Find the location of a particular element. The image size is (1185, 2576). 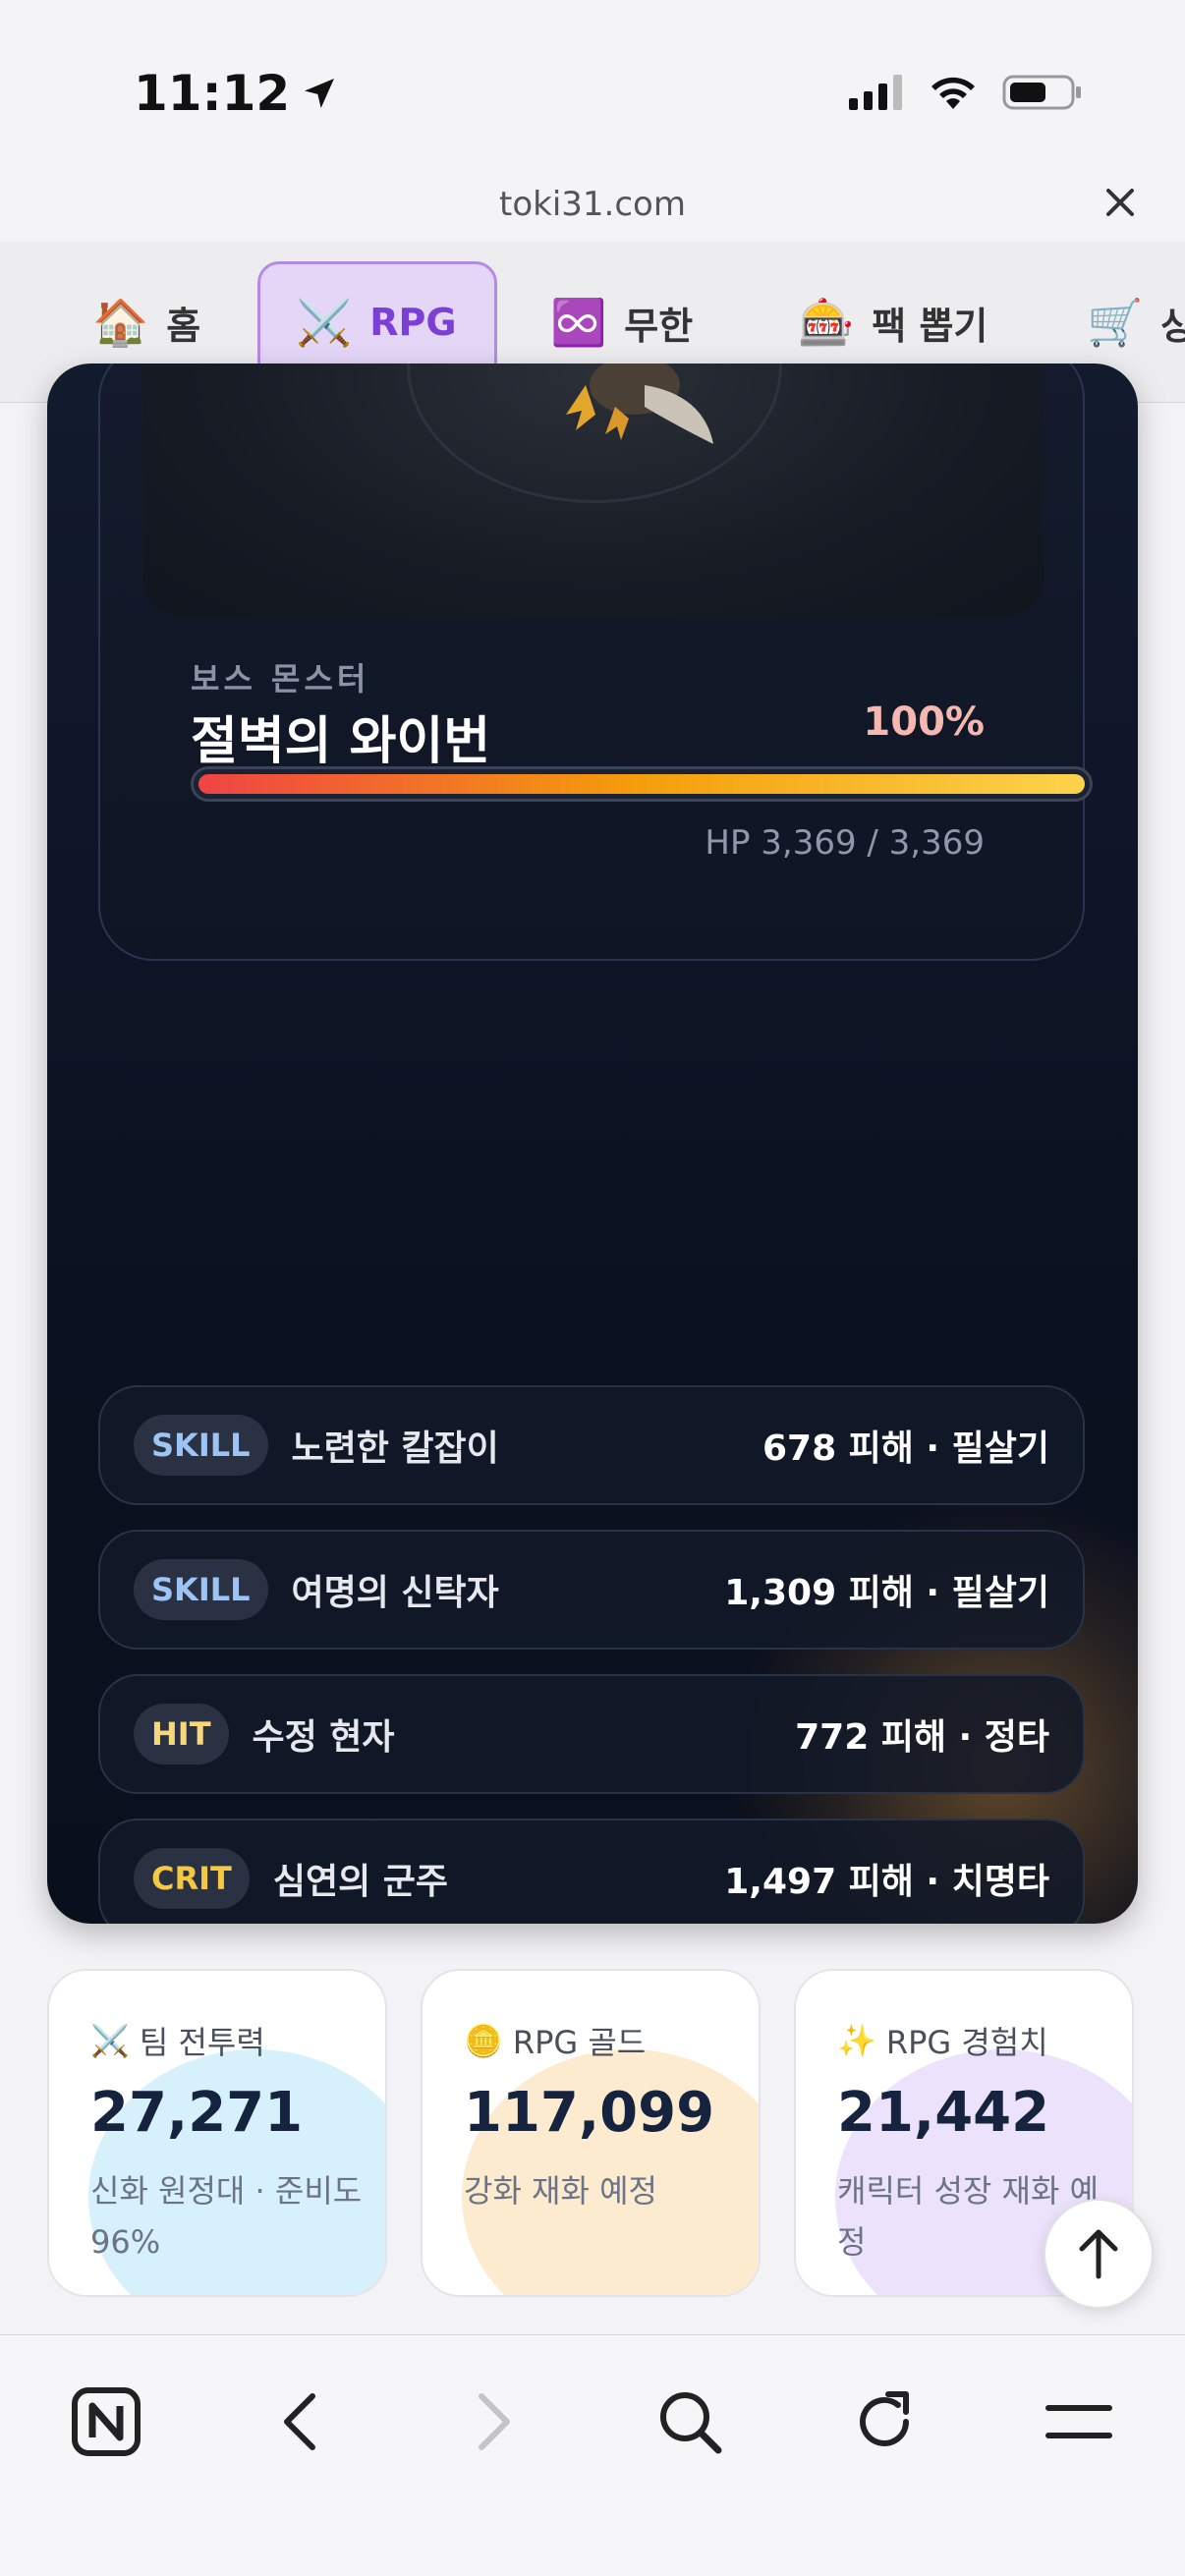

log-result: 1,309 피해 · 필살기 is located at coordinates (887, 1593).